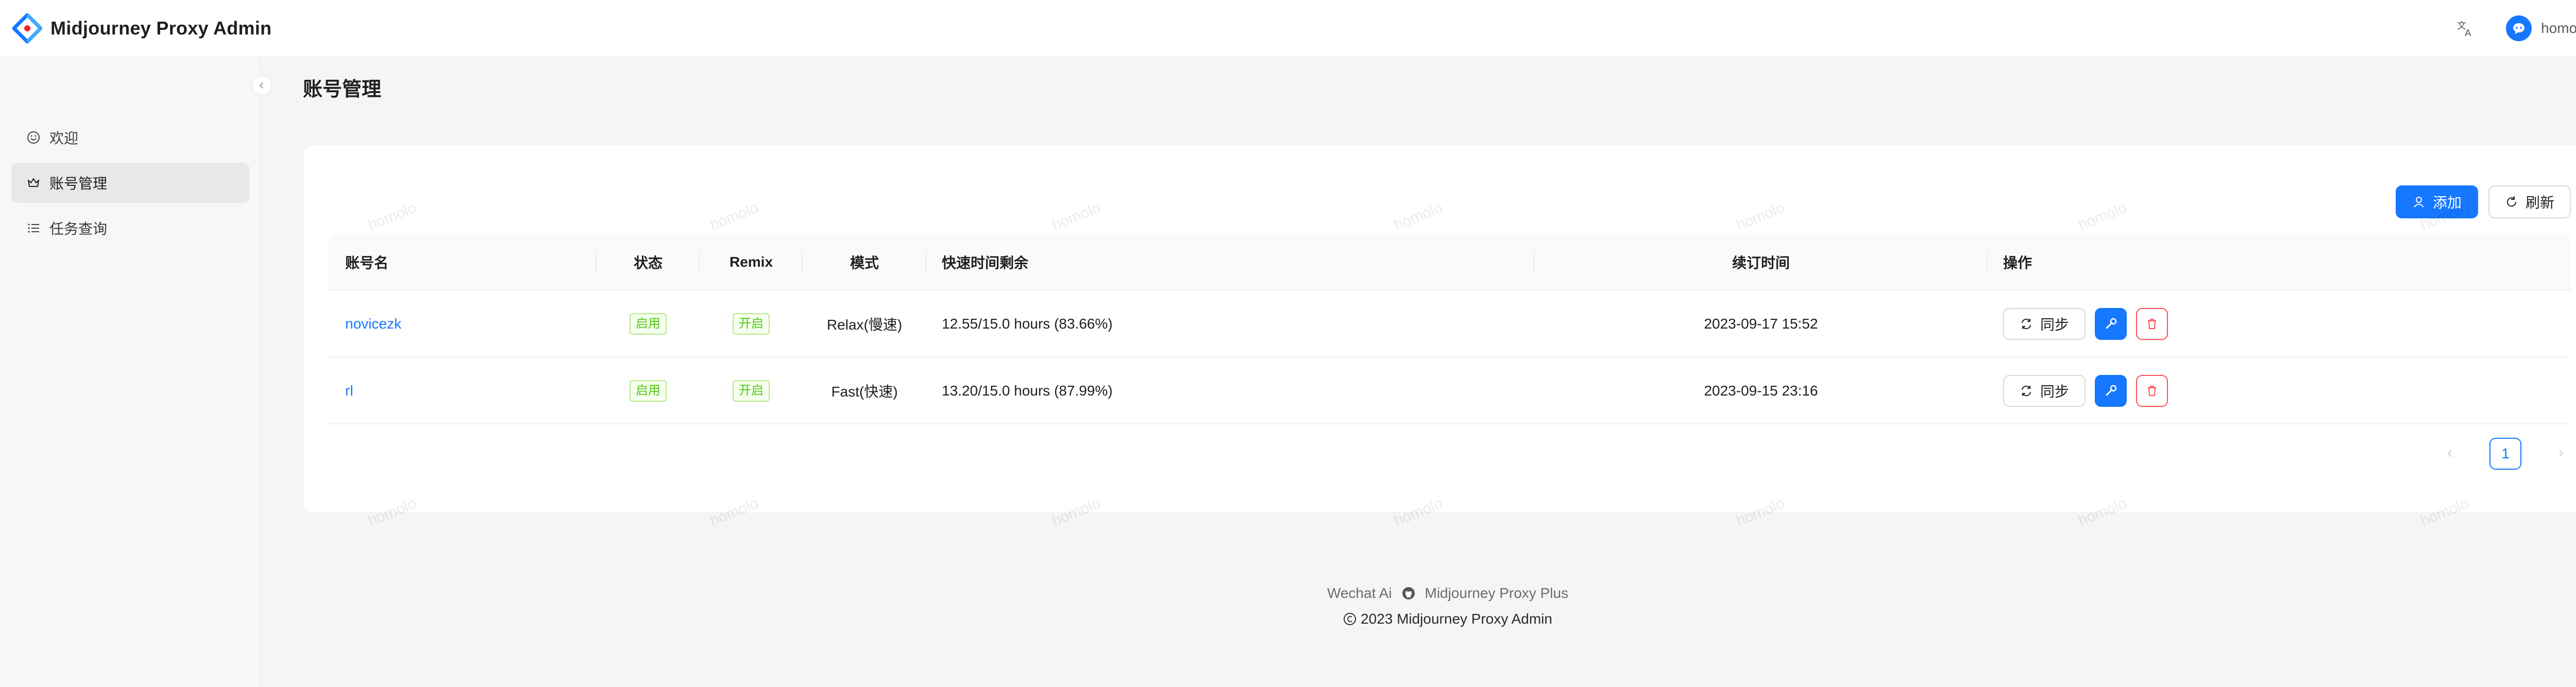 The image size is (2576, 687). Describe the element at coordinates (751, 262) in the screenshot. I see `column-header: Remix` at that location.